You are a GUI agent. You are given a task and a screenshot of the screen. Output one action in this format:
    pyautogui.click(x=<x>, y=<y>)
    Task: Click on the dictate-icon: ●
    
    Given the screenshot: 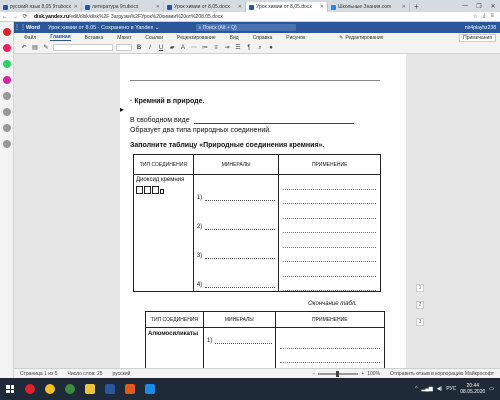 What is the action you would take?
    pyautogui.click(x=271, y=48)
    